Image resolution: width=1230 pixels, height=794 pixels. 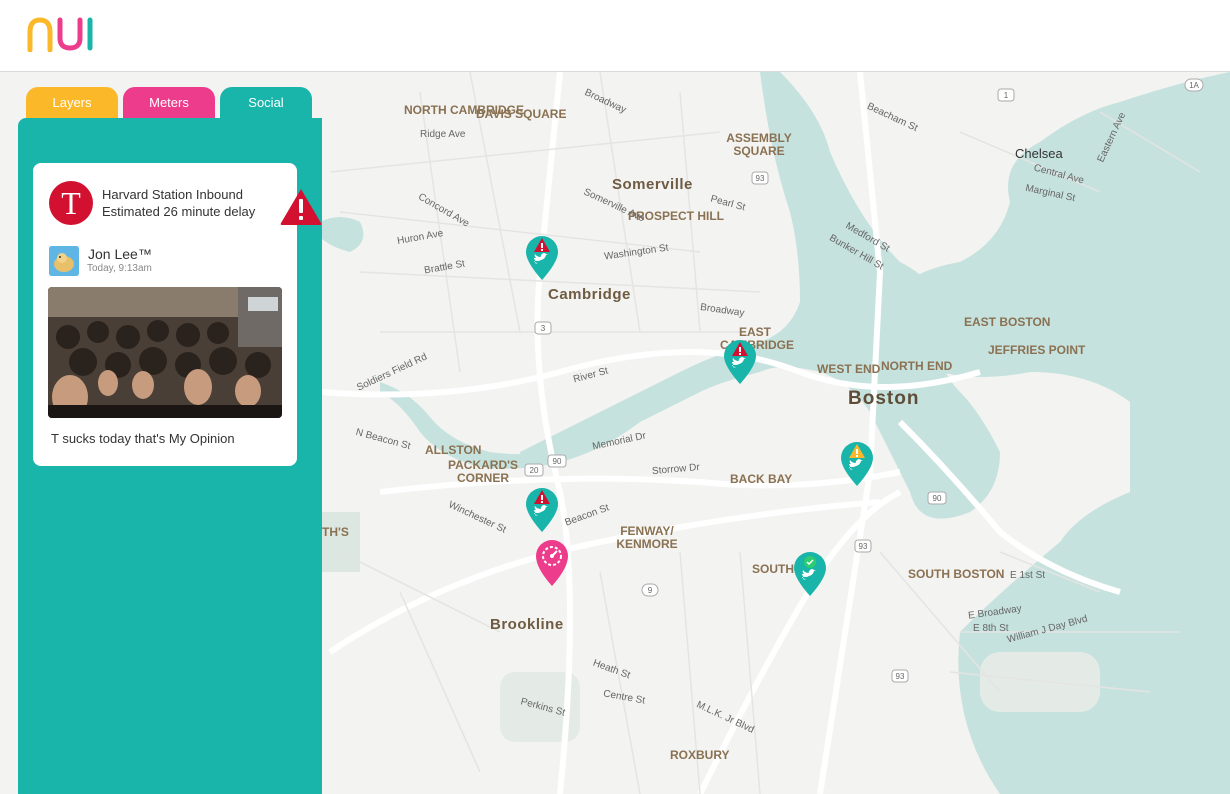 What do you see at coordinates (453, 450) in the screenshot?
I see `map-area-label: ALLSTON` at bounding box center [453, 450].